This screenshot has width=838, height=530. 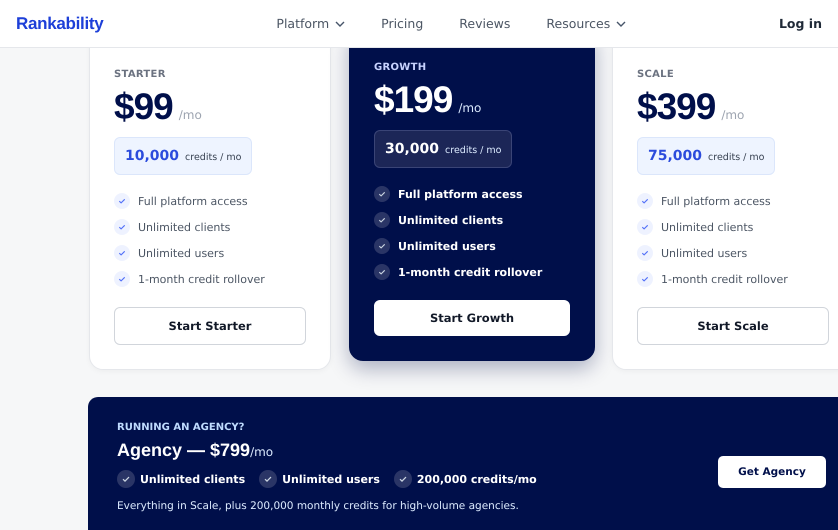 I want to click on agency-eyebrow: RUNNING AN AGENCY?, so click(x=181, y=427).